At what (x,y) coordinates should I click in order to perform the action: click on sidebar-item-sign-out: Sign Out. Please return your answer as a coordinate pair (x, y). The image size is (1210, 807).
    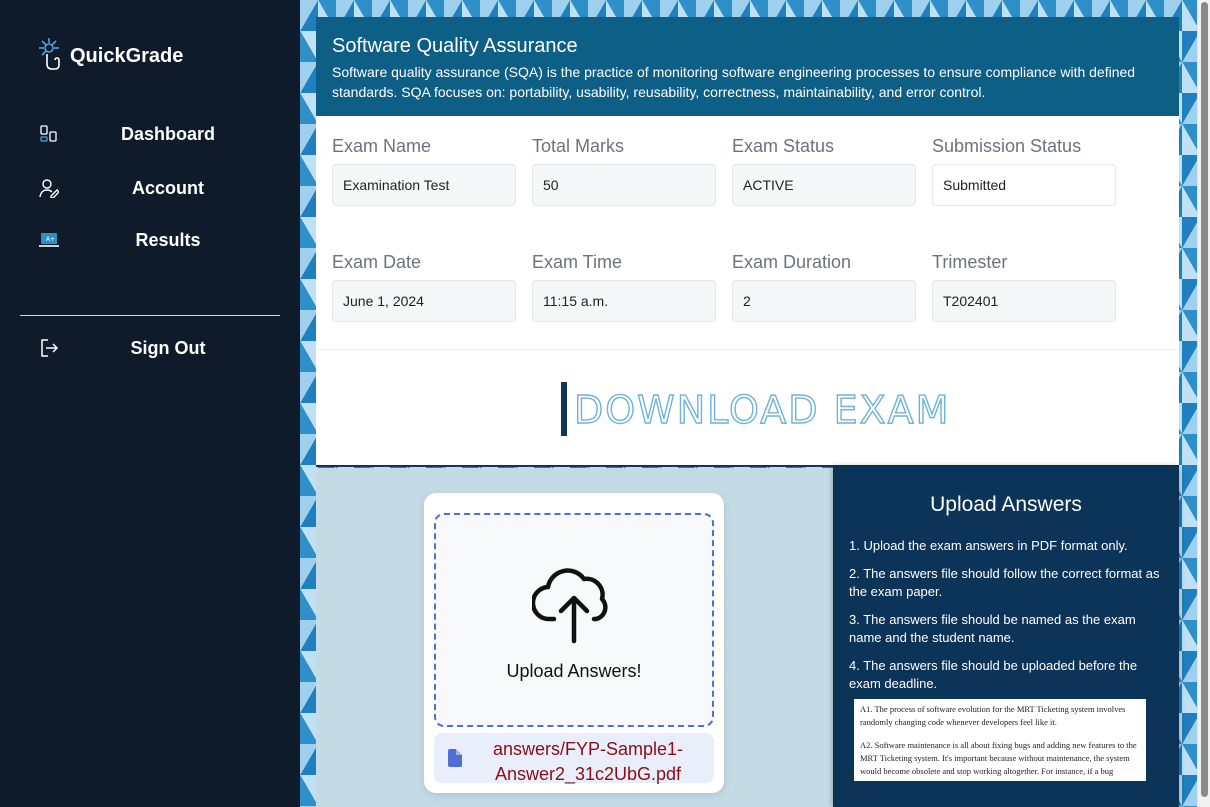
    Looking at the image, I should click on (150, 348).